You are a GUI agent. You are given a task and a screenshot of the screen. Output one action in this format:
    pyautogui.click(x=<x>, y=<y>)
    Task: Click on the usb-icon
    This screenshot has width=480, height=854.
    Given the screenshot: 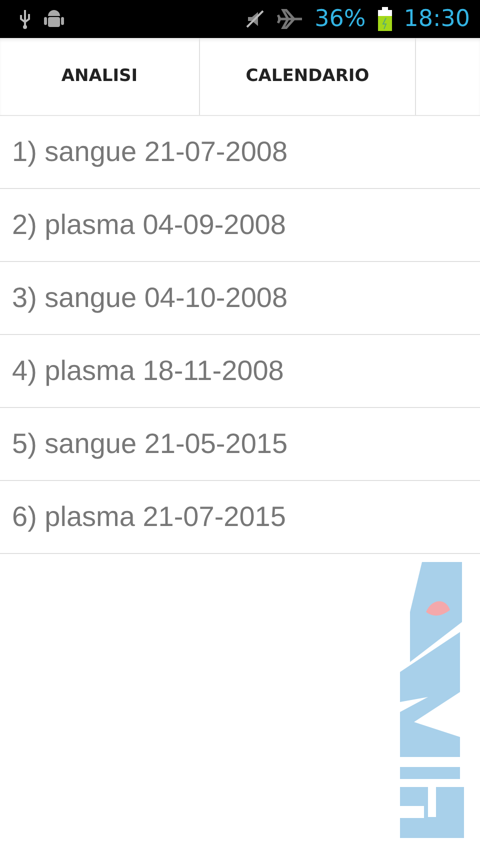 What is the action you would take?
    pyautogui.click(x=25, y=19)
    